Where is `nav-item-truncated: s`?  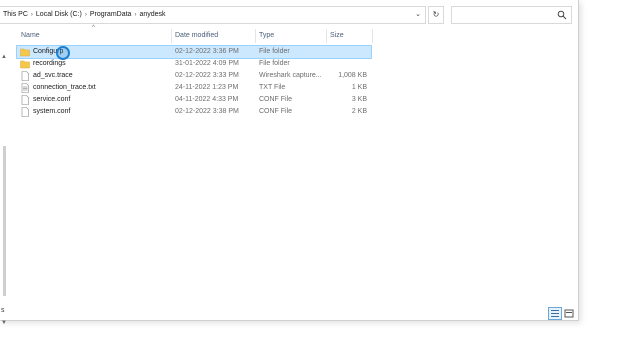
nav-item-truncated: s is located at coordinates (3, 310).